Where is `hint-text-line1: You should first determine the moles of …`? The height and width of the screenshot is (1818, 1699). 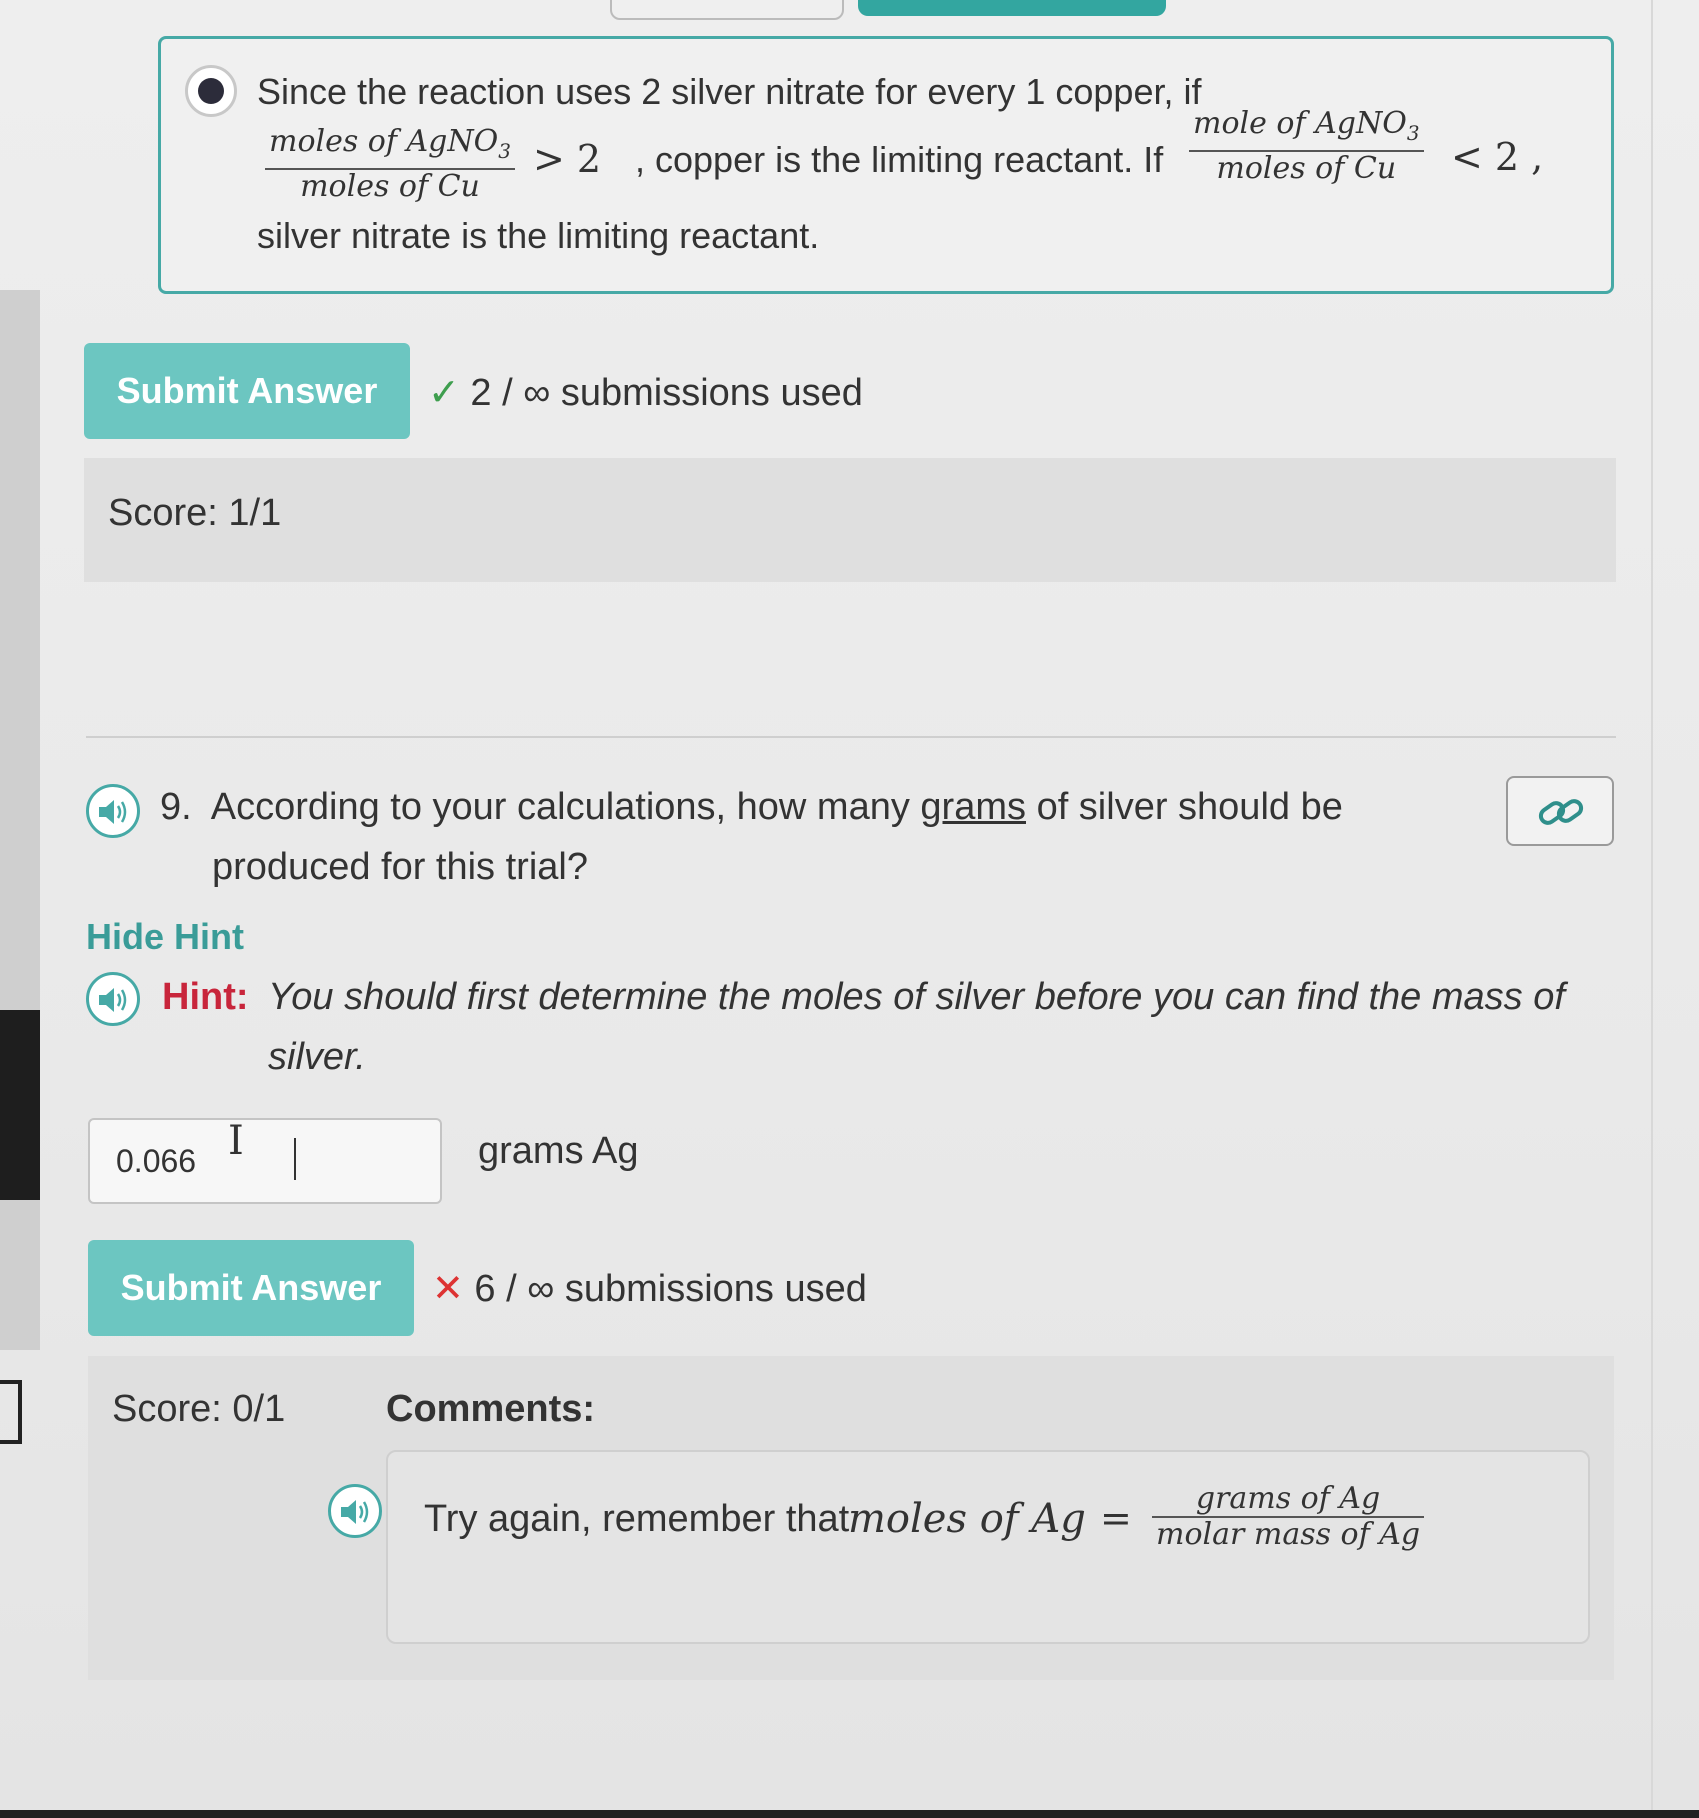
hint-text-line1: You should first determine the moles of … is located at coordinates (916, 997).